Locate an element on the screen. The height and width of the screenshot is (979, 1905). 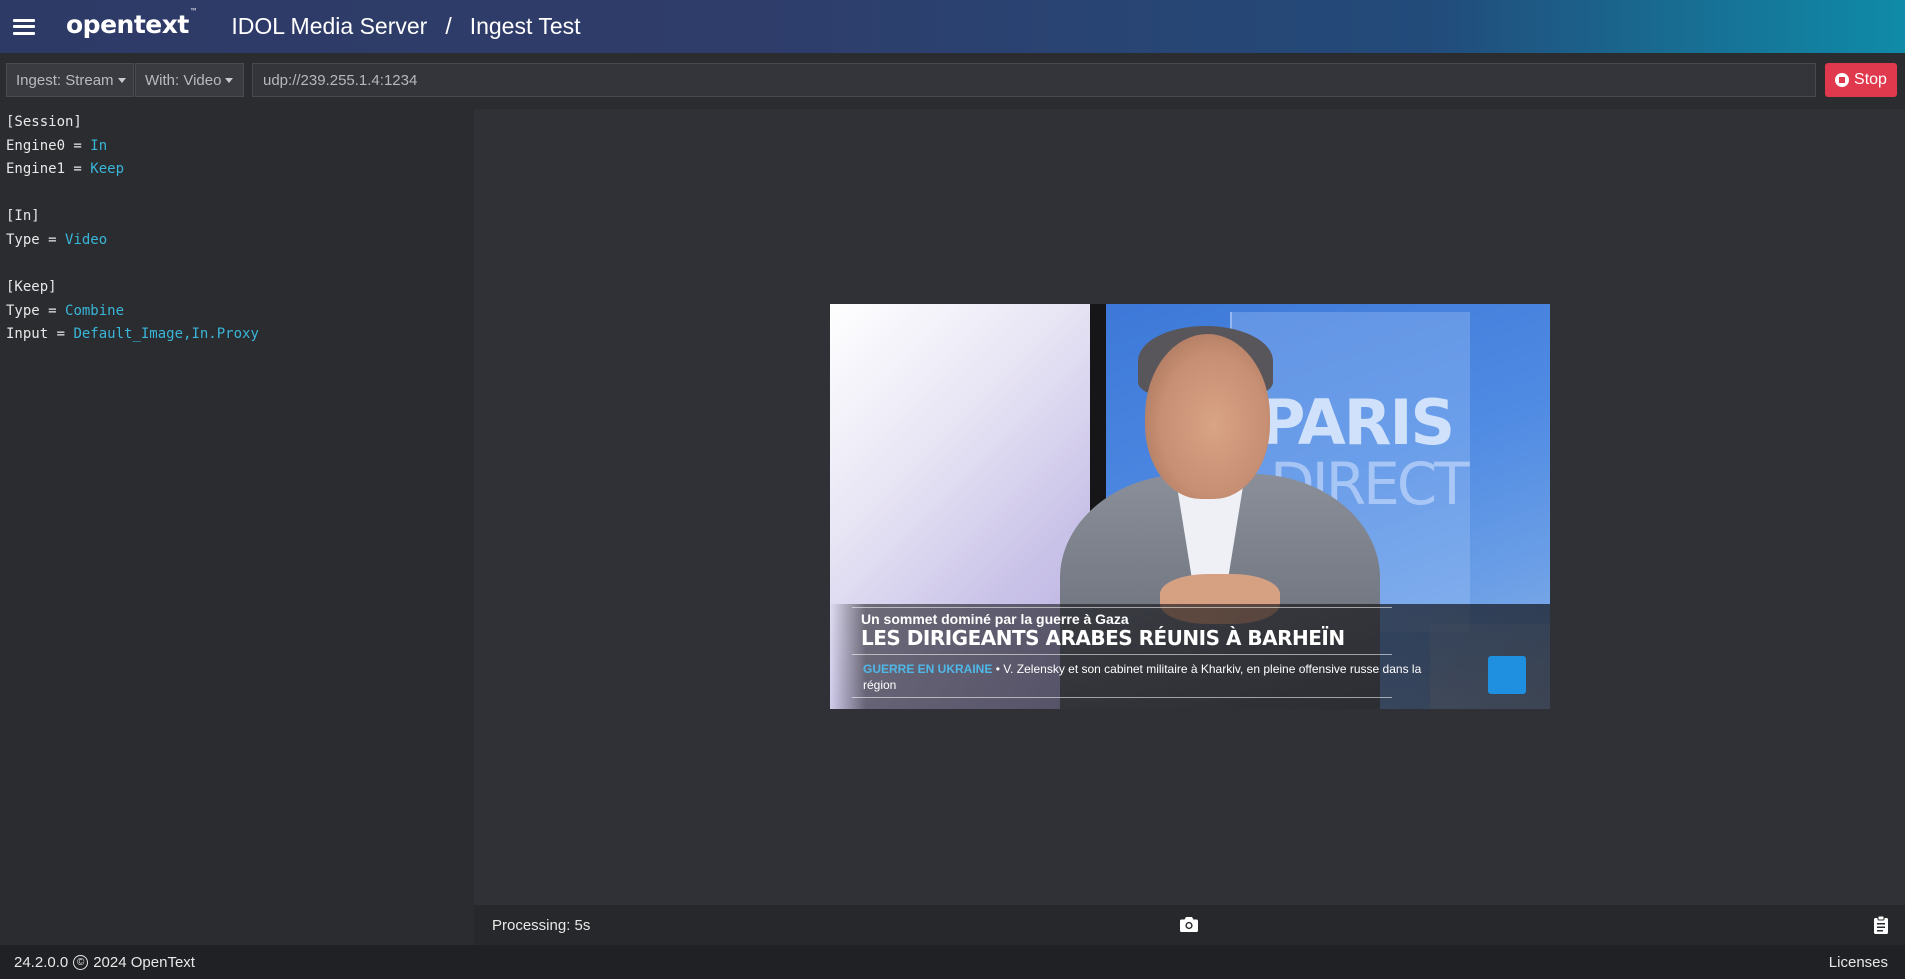
config-line: Type = Combine is located at coordinates (237, 312).